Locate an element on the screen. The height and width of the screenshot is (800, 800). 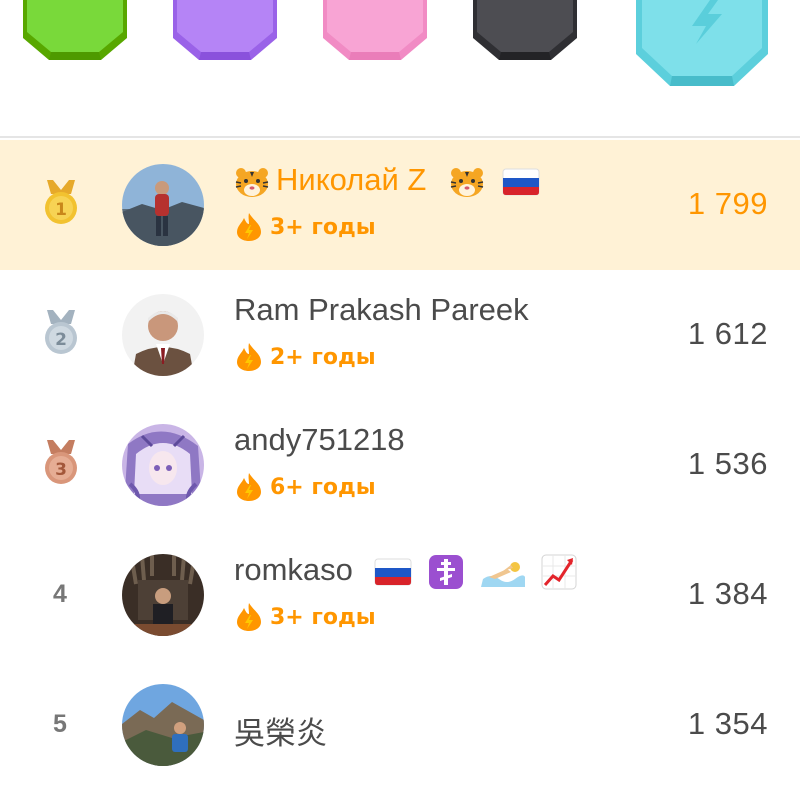
user-name: Николай Z is located at coordinates (387, 180).